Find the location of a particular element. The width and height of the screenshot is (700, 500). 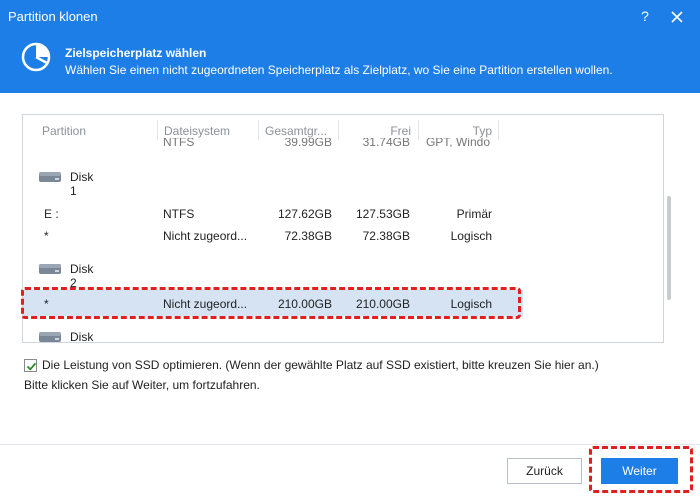

col-free: Frei is located at coordinates (374, 131).